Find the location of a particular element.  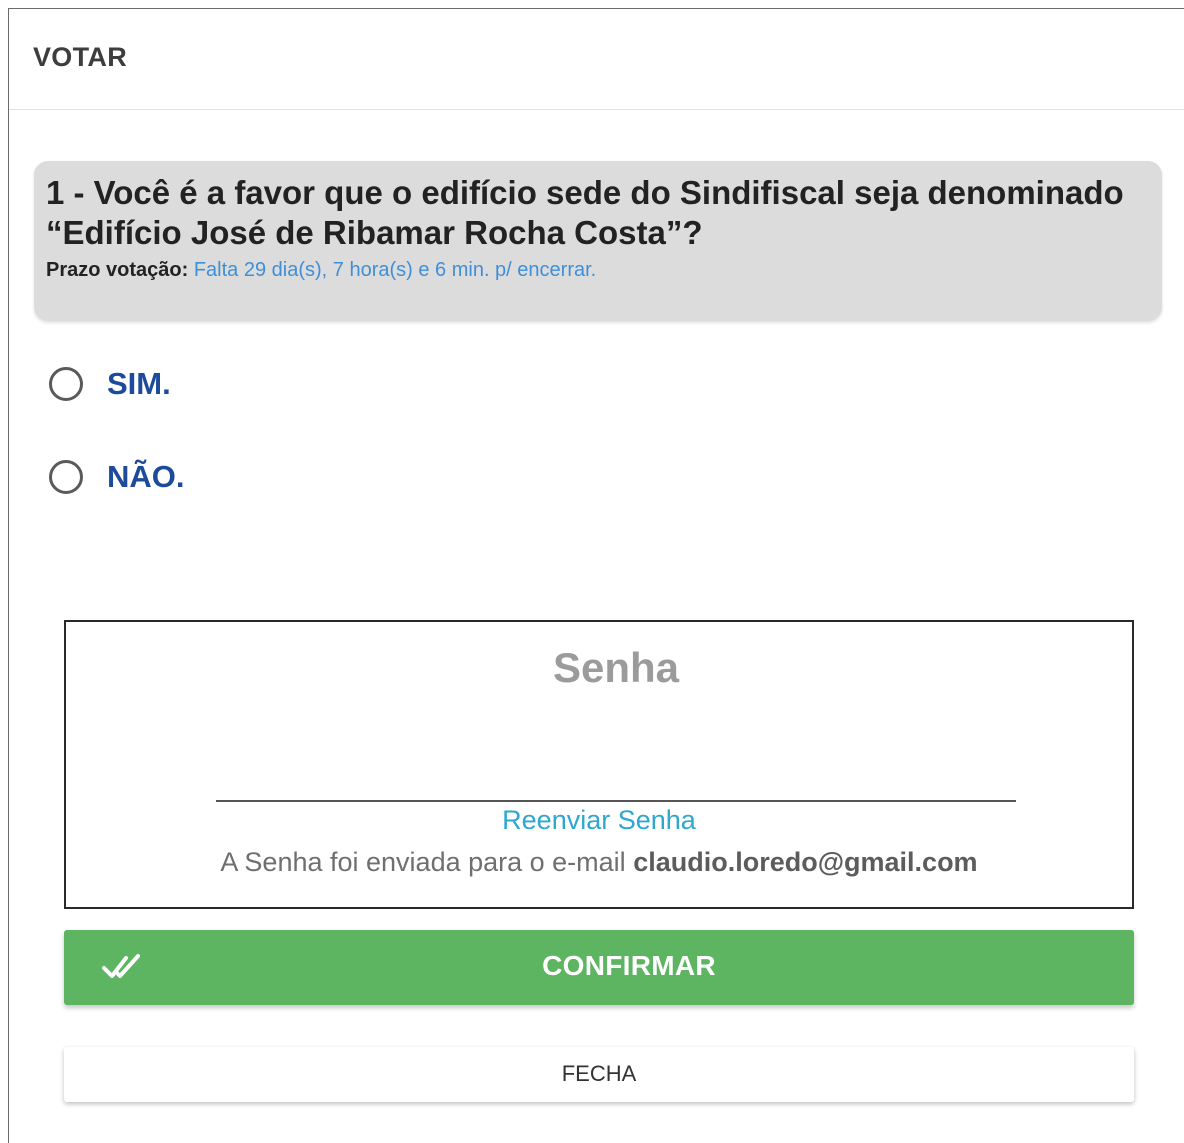

option-label-nao: NÃO. is located at coordinates (146, 477).